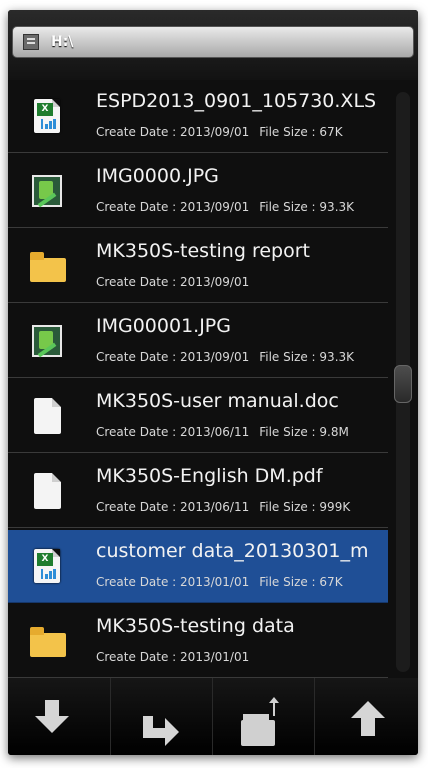 This screenshot has height=768, width=428. I want to click on return-button, so click(161, 716).